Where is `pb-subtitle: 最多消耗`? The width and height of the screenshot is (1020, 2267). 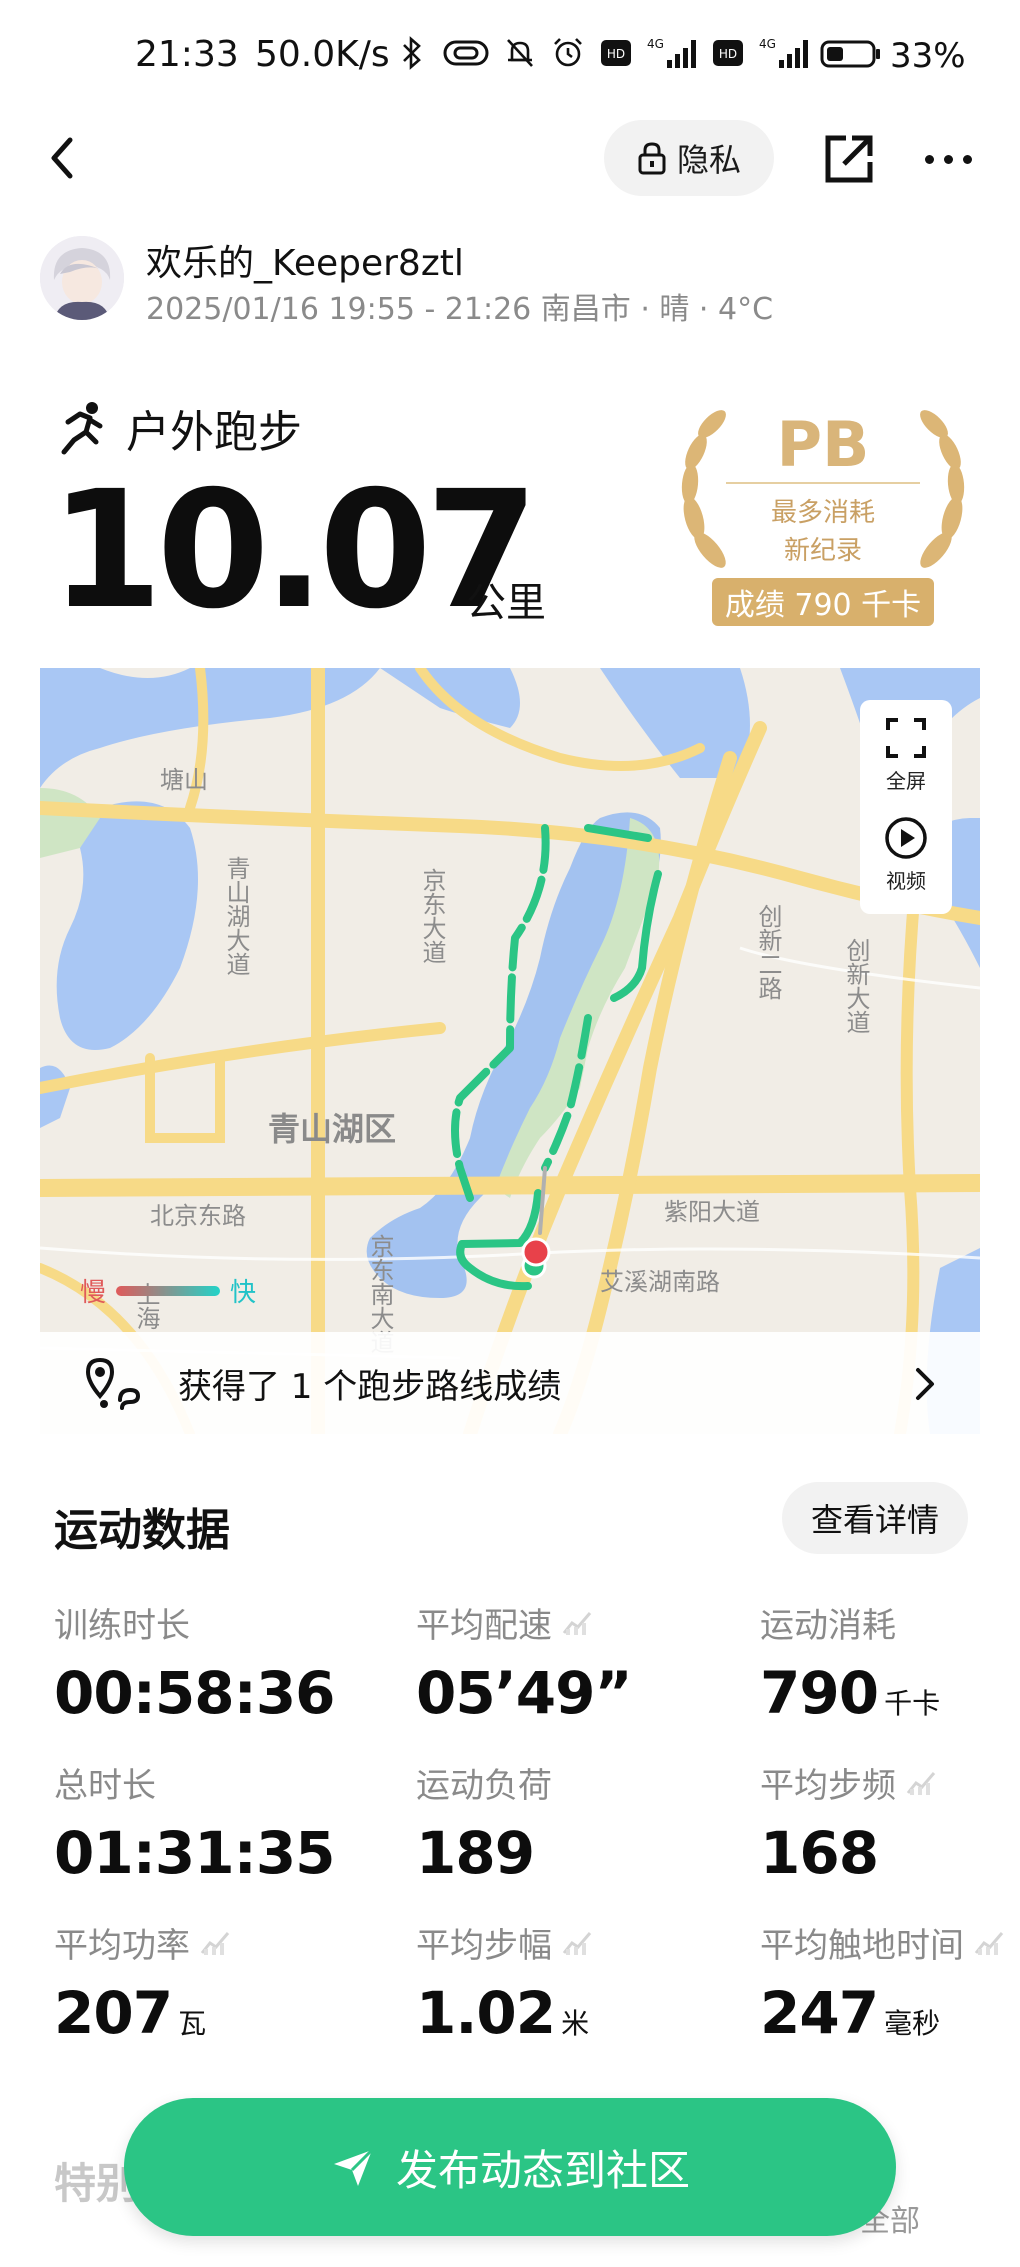 pb-subtitle: 最多消耗 is located at coordinates (822, 513).